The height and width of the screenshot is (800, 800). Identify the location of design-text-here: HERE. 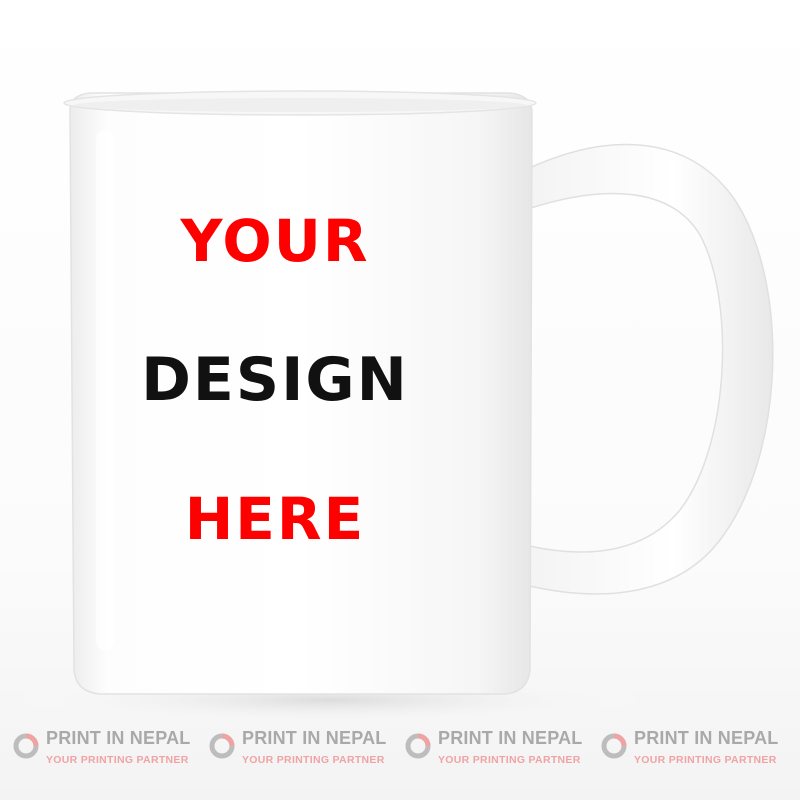
(275, 519).